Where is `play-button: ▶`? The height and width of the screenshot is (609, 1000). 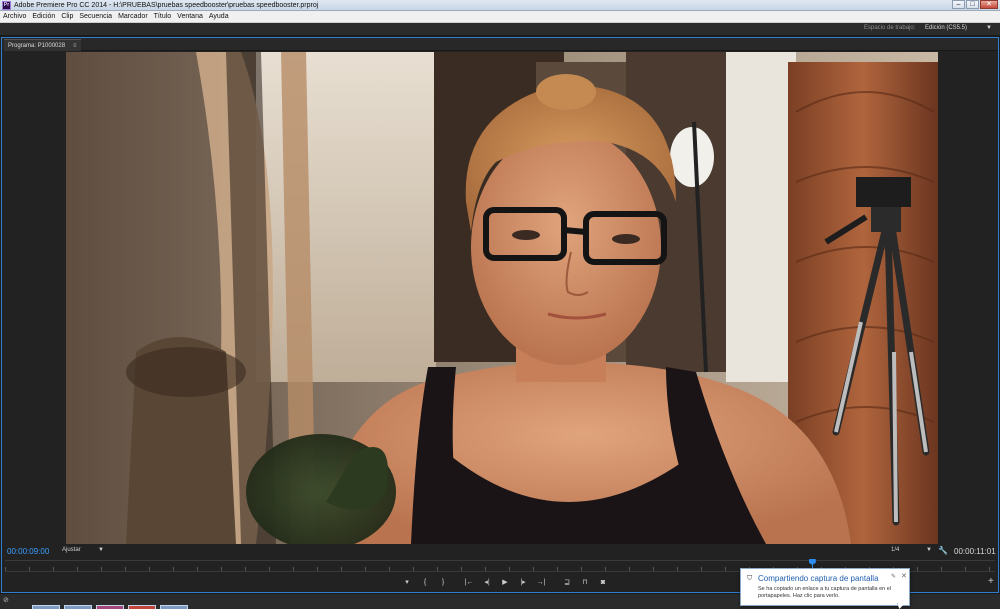
play-button: ▶ is located at coordinates (505, 583).